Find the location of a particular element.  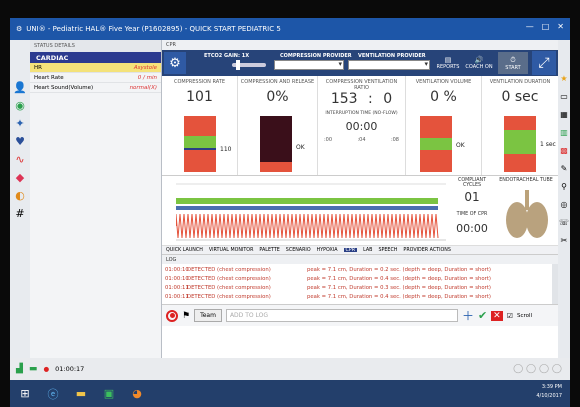

compression-provider-dropdown is located at coordinates (309, 65).